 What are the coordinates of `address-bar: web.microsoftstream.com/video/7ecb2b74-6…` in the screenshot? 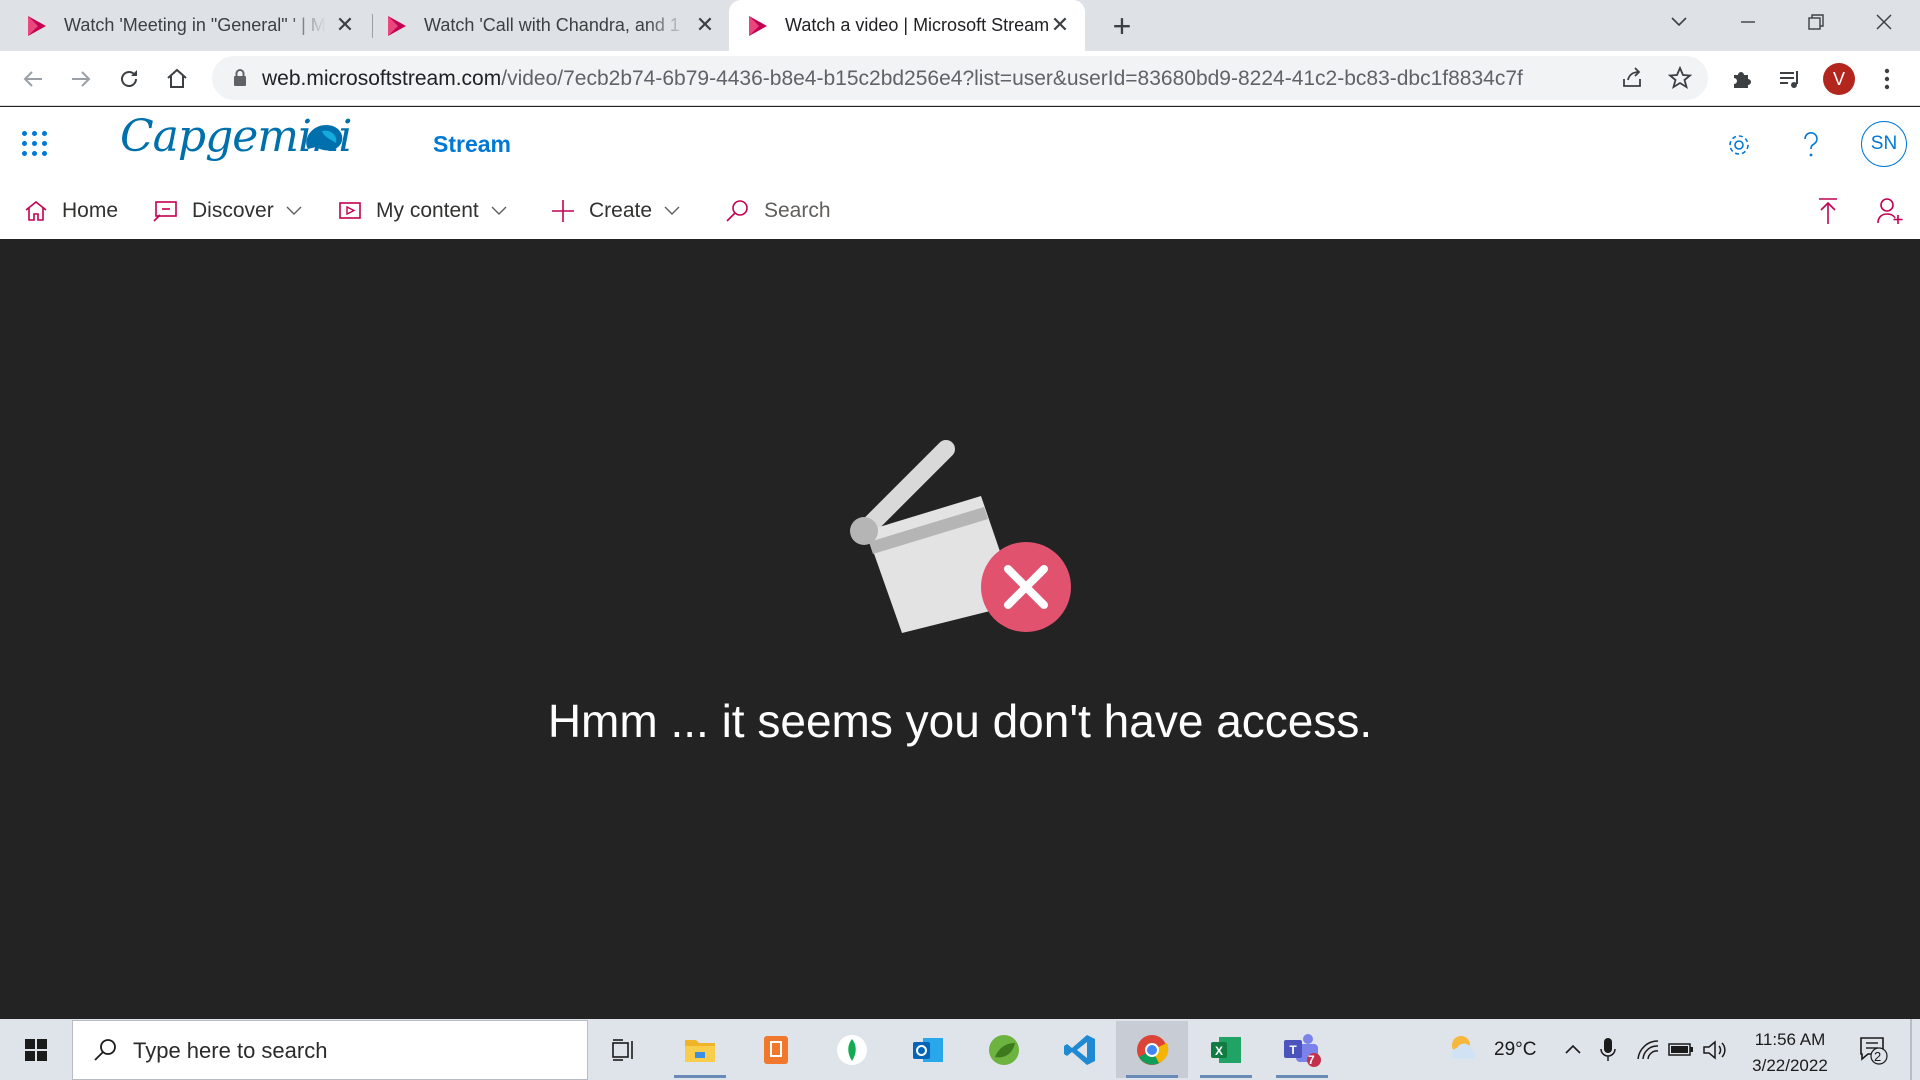 It's located at (960, 78).